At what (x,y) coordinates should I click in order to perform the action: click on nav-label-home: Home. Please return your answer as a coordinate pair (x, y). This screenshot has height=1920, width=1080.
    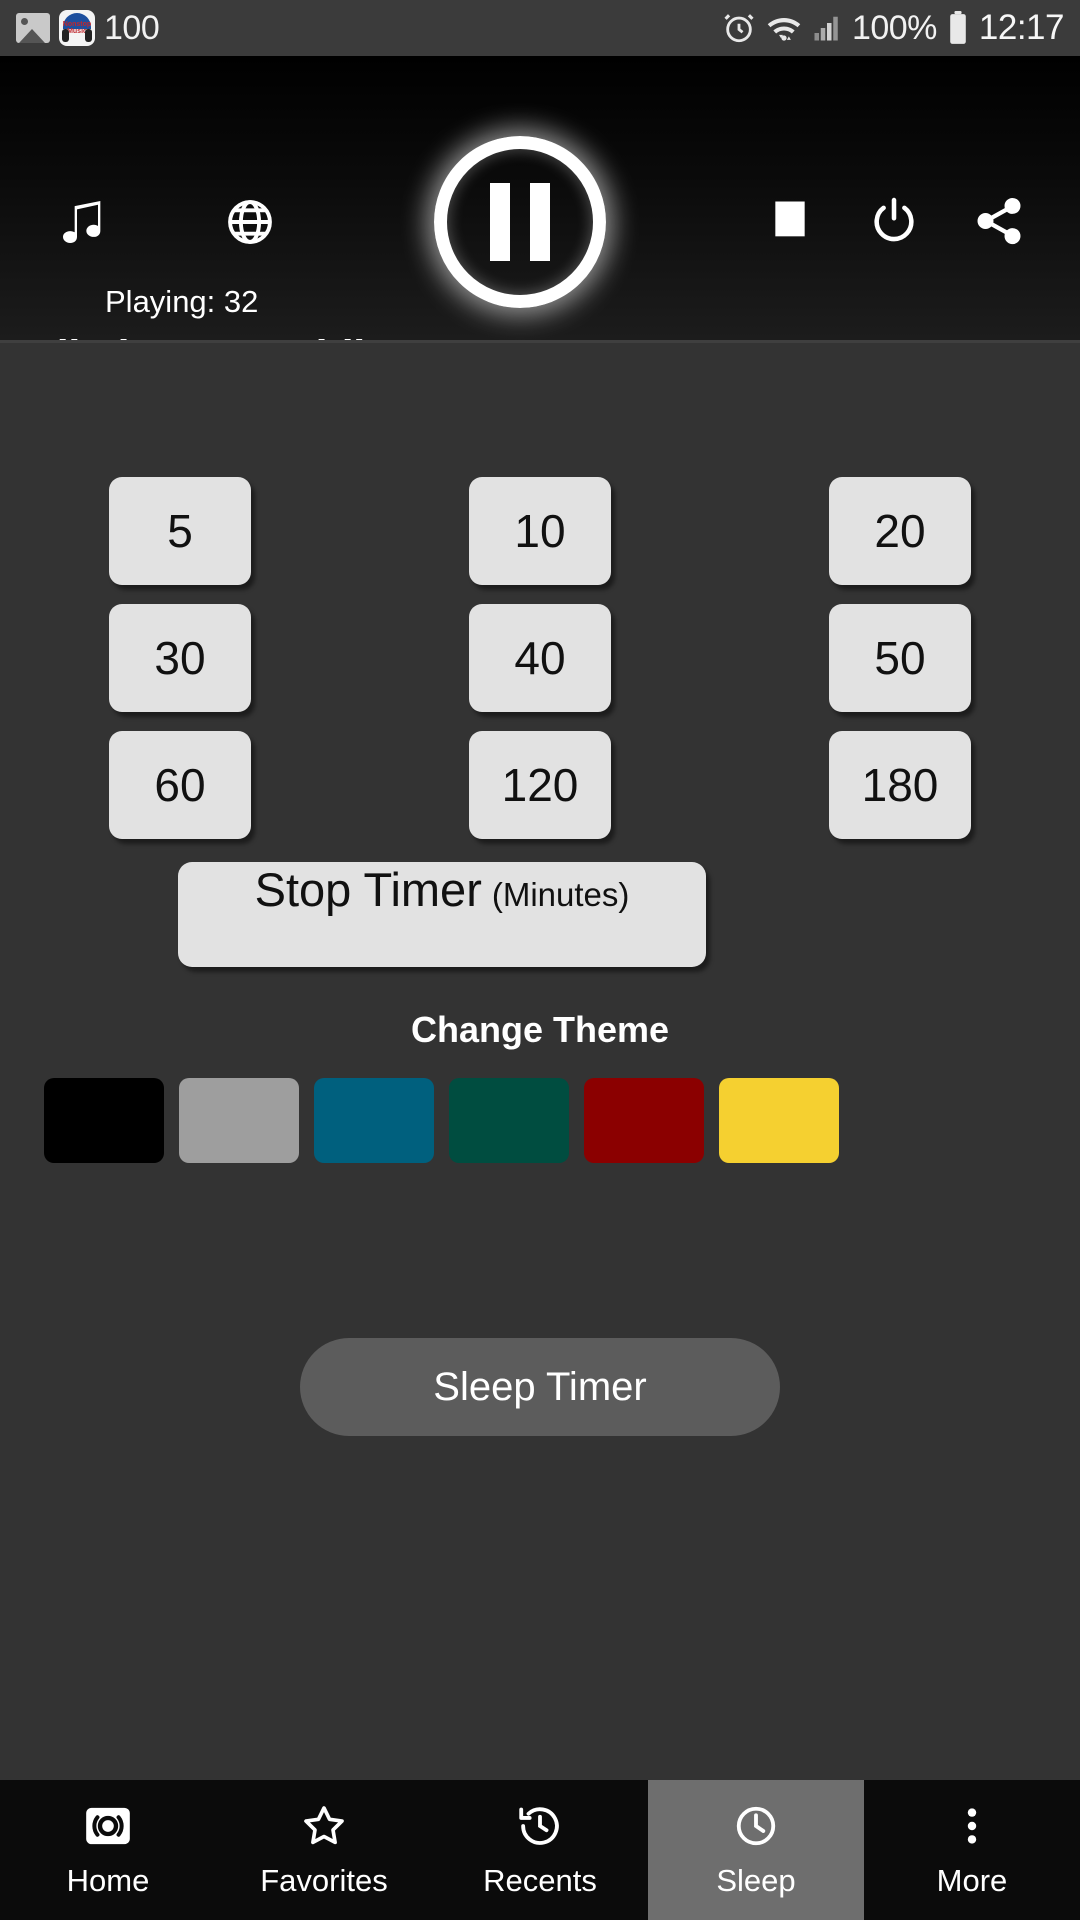
    Looking at the image, I should click on (108, 1880).